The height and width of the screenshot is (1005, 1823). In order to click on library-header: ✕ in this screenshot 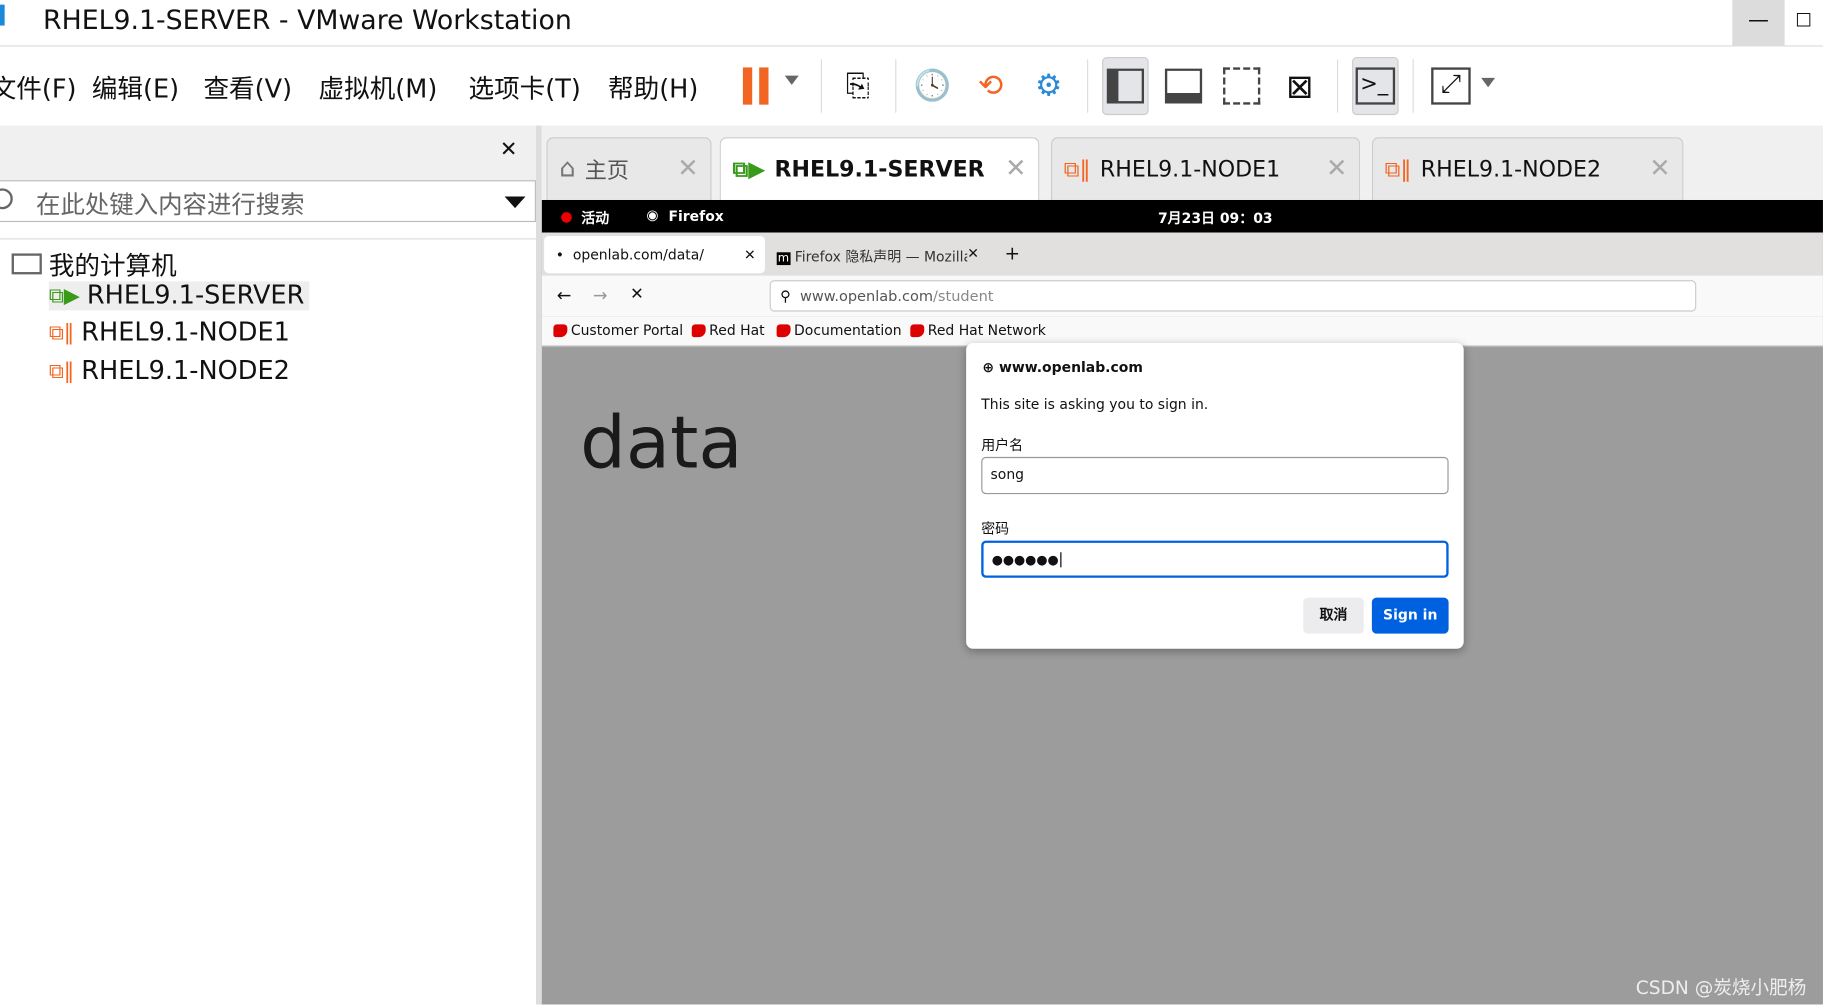, I will do `click(268, 153)`.